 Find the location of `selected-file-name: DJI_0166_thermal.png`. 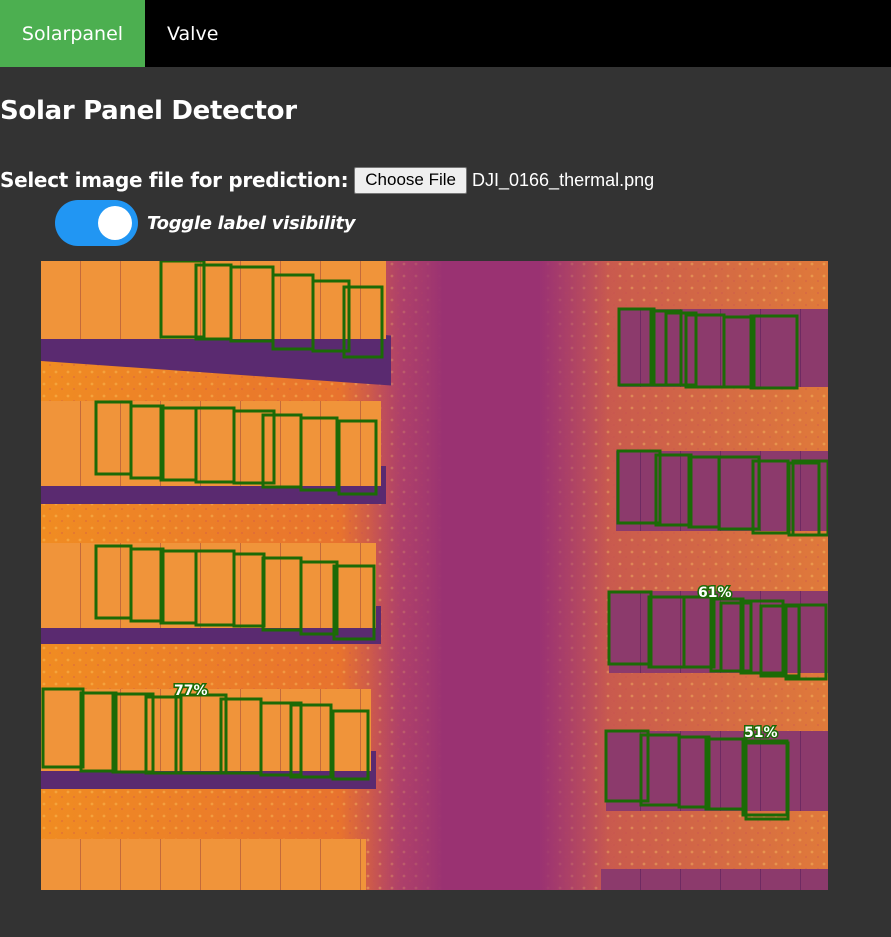

selected-file-name: DJI_0166_thermal.png is located at coordinates (563, 179).